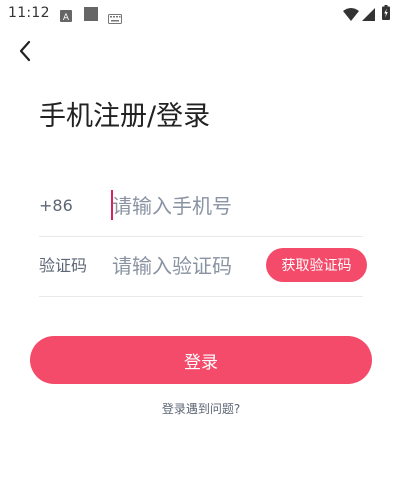 The width and height of the screenshot is (402, 477). Describe the element at coordinates (201, 360) in the screenshot. I see `login-button: 登录` at that location.